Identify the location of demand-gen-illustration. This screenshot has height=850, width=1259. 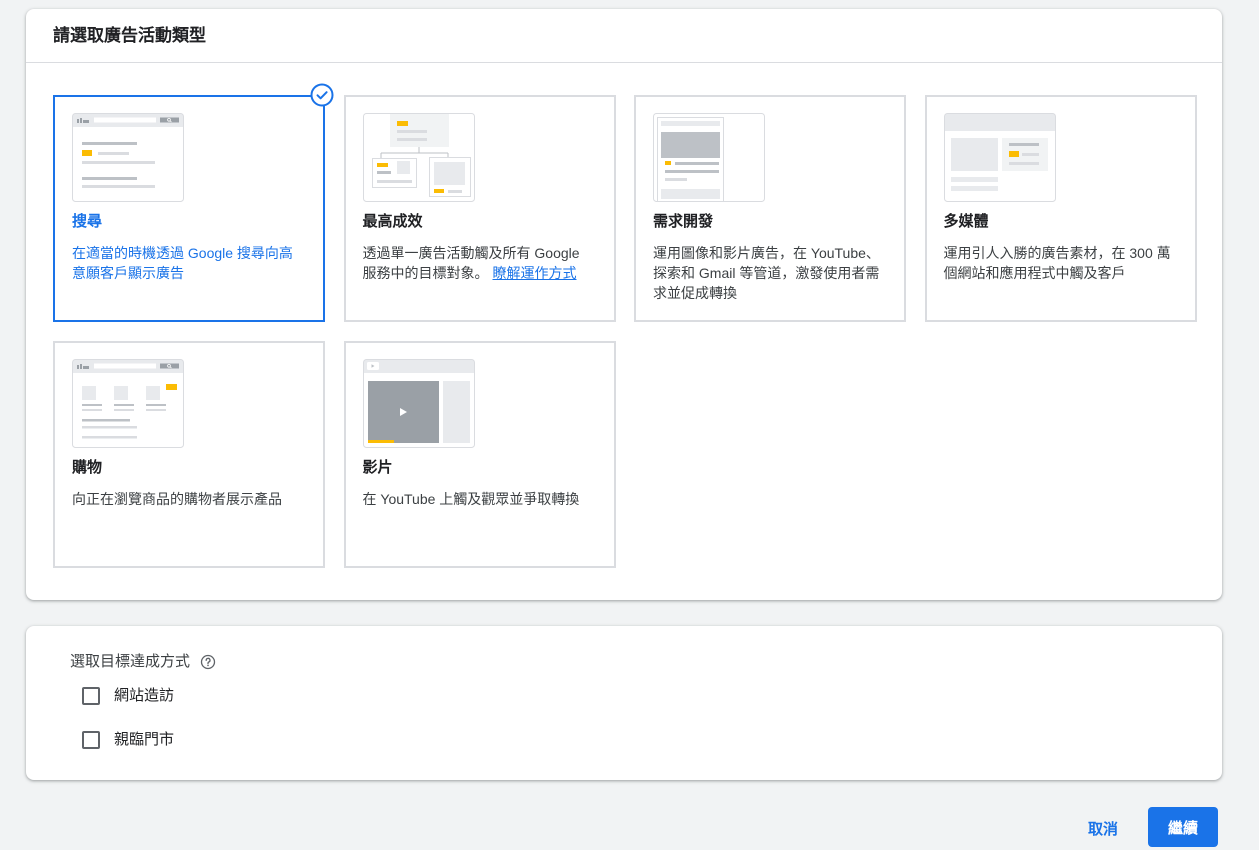
(709, 157).